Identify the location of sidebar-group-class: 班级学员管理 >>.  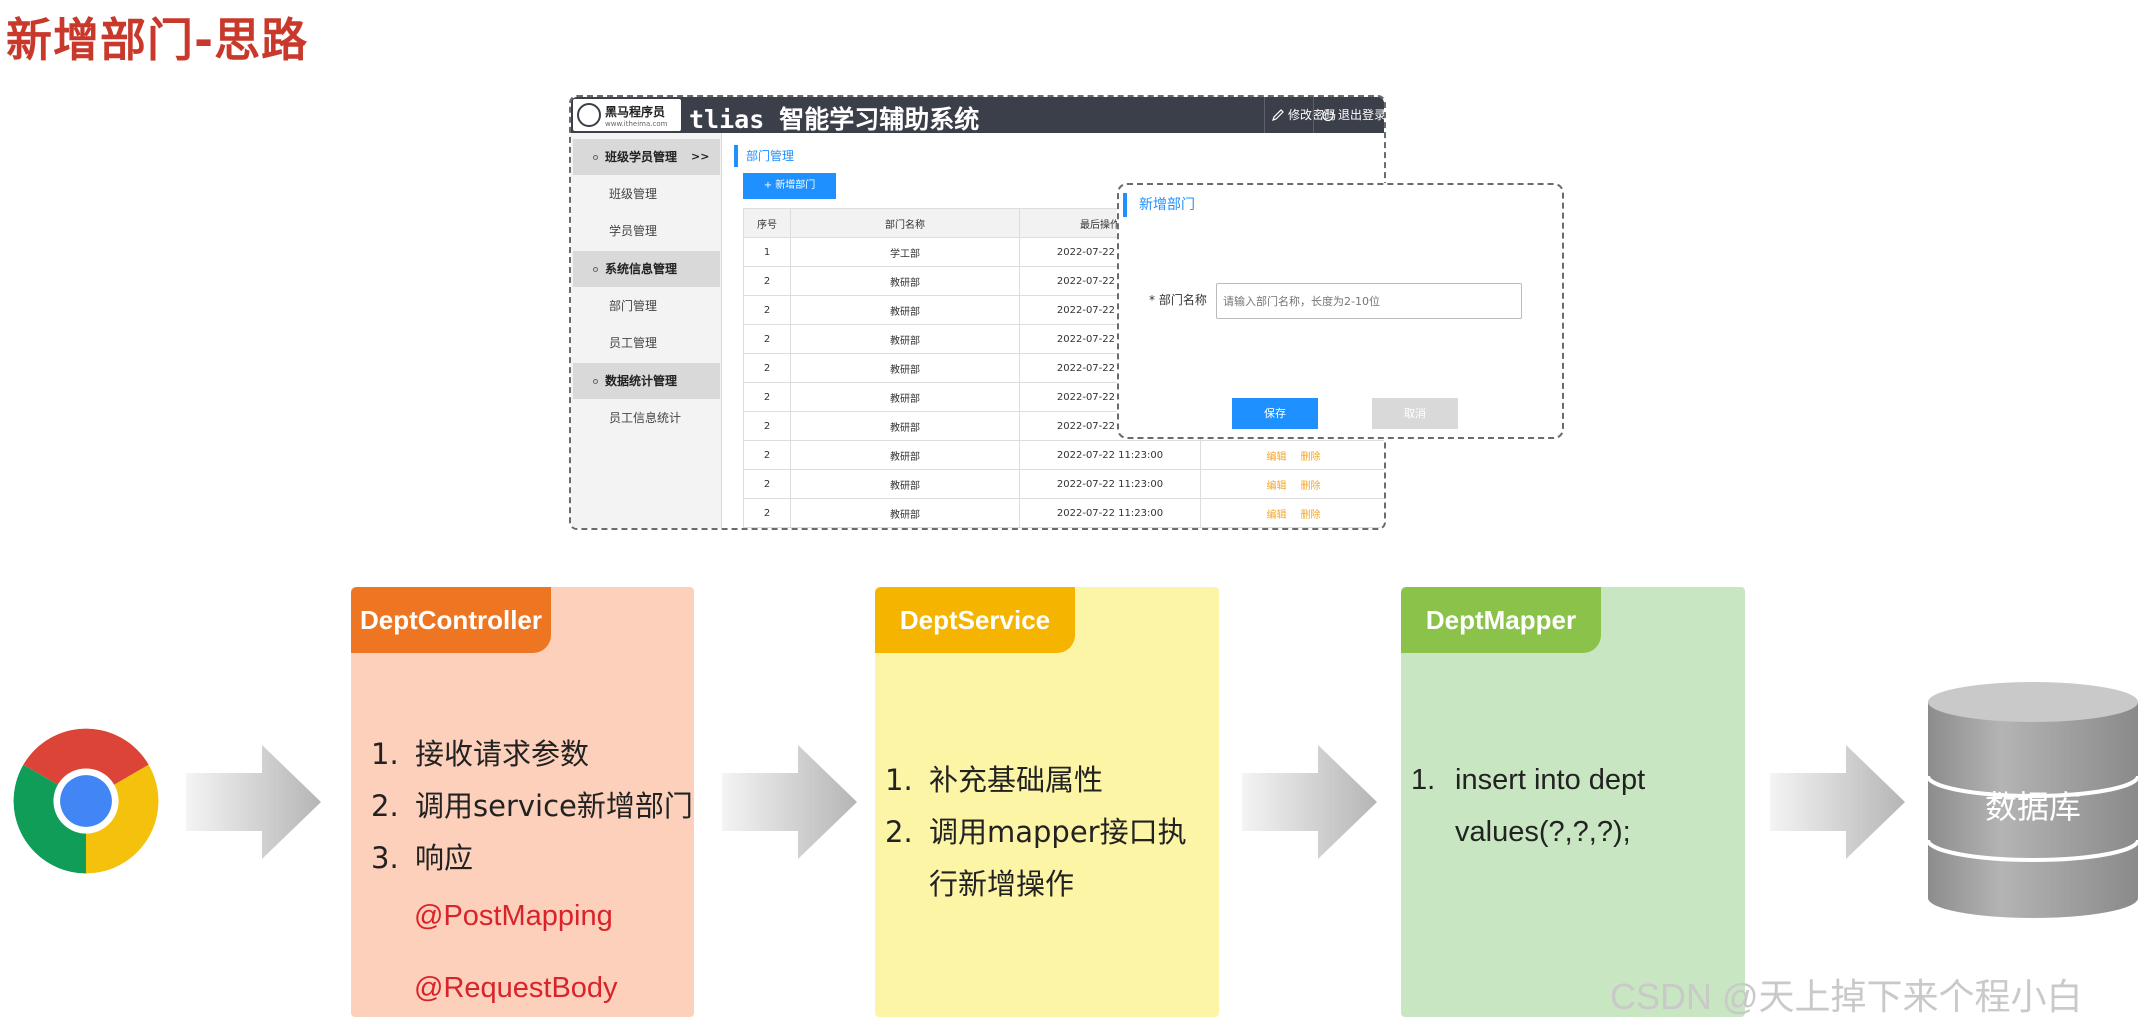
(646, 157).